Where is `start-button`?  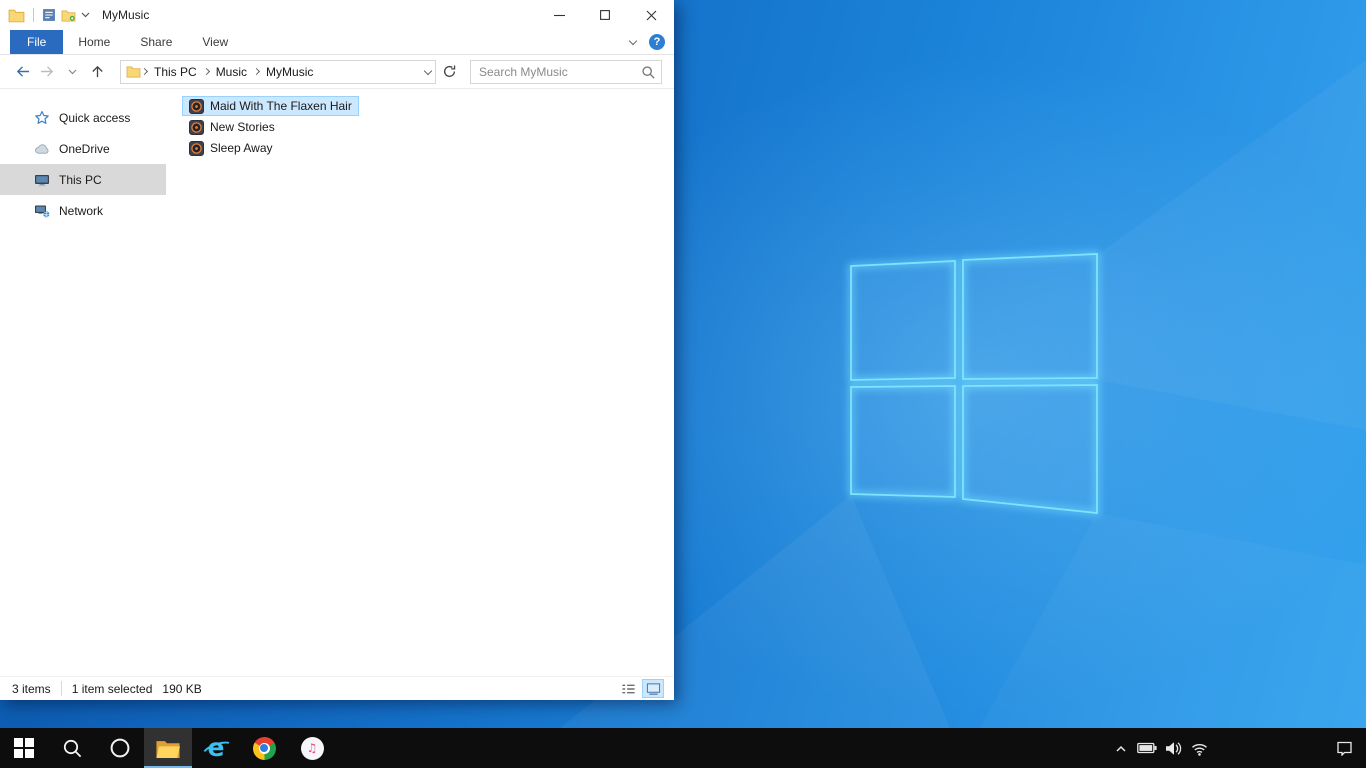
start-button is located at coordinates (24, 748).